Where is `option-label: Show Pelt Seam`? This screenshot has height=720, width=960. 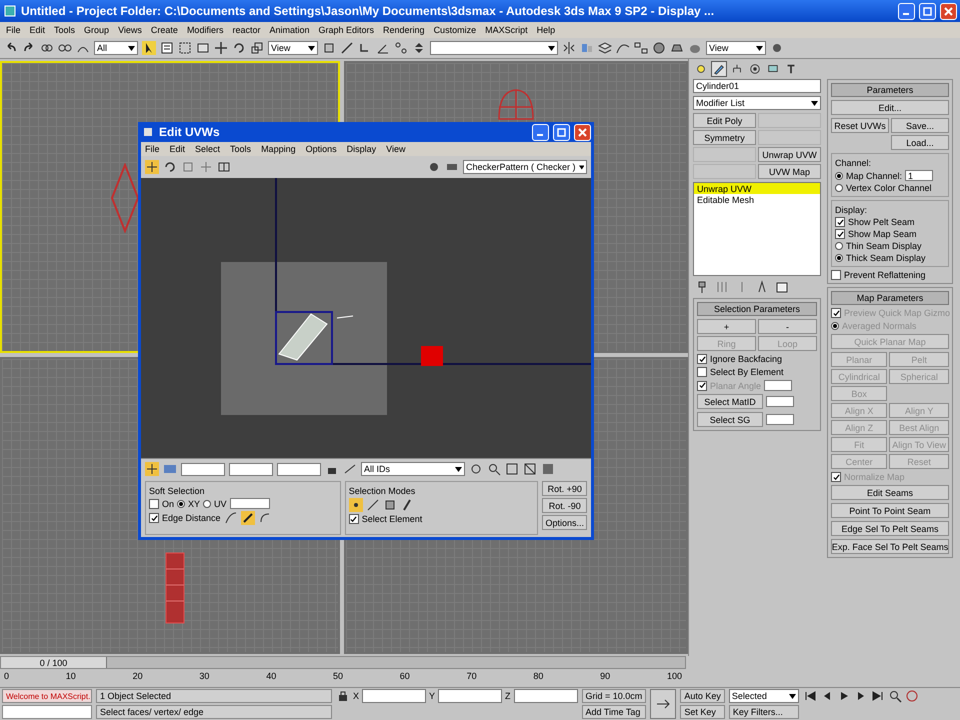 option-label: Show Pelt Seam is located at coordinates (881, 222).